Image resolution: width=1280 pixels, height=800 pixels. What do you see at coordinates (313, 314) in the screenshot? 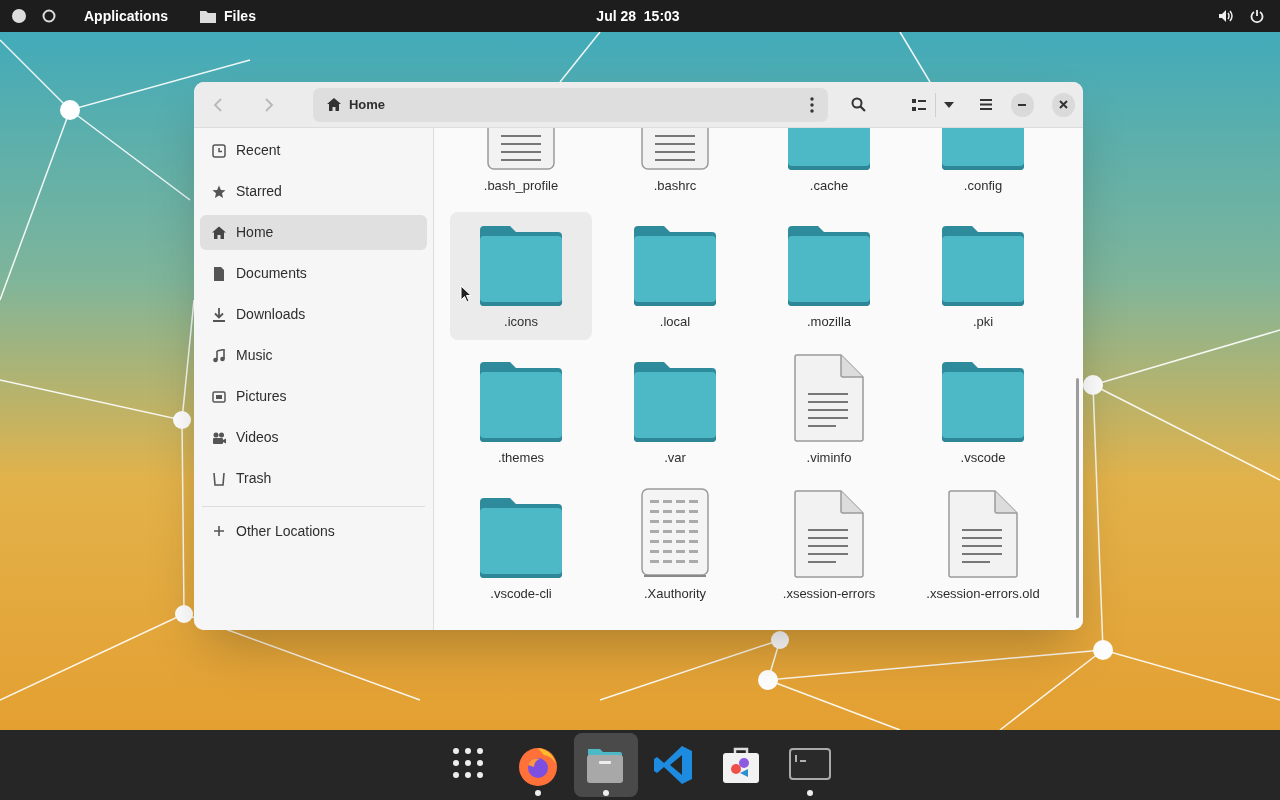
I see `sidebar-item: Downloads` at bounding box center [313, 314].